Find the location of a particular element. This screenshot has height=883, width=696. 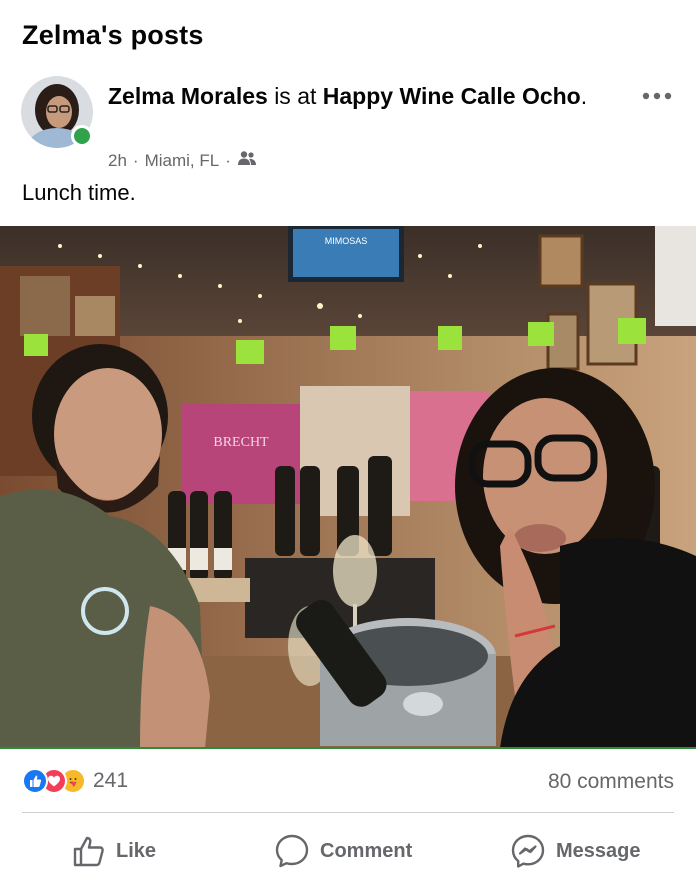

post-action-bar: Like Comment Message is located at coordinates (348, 851).